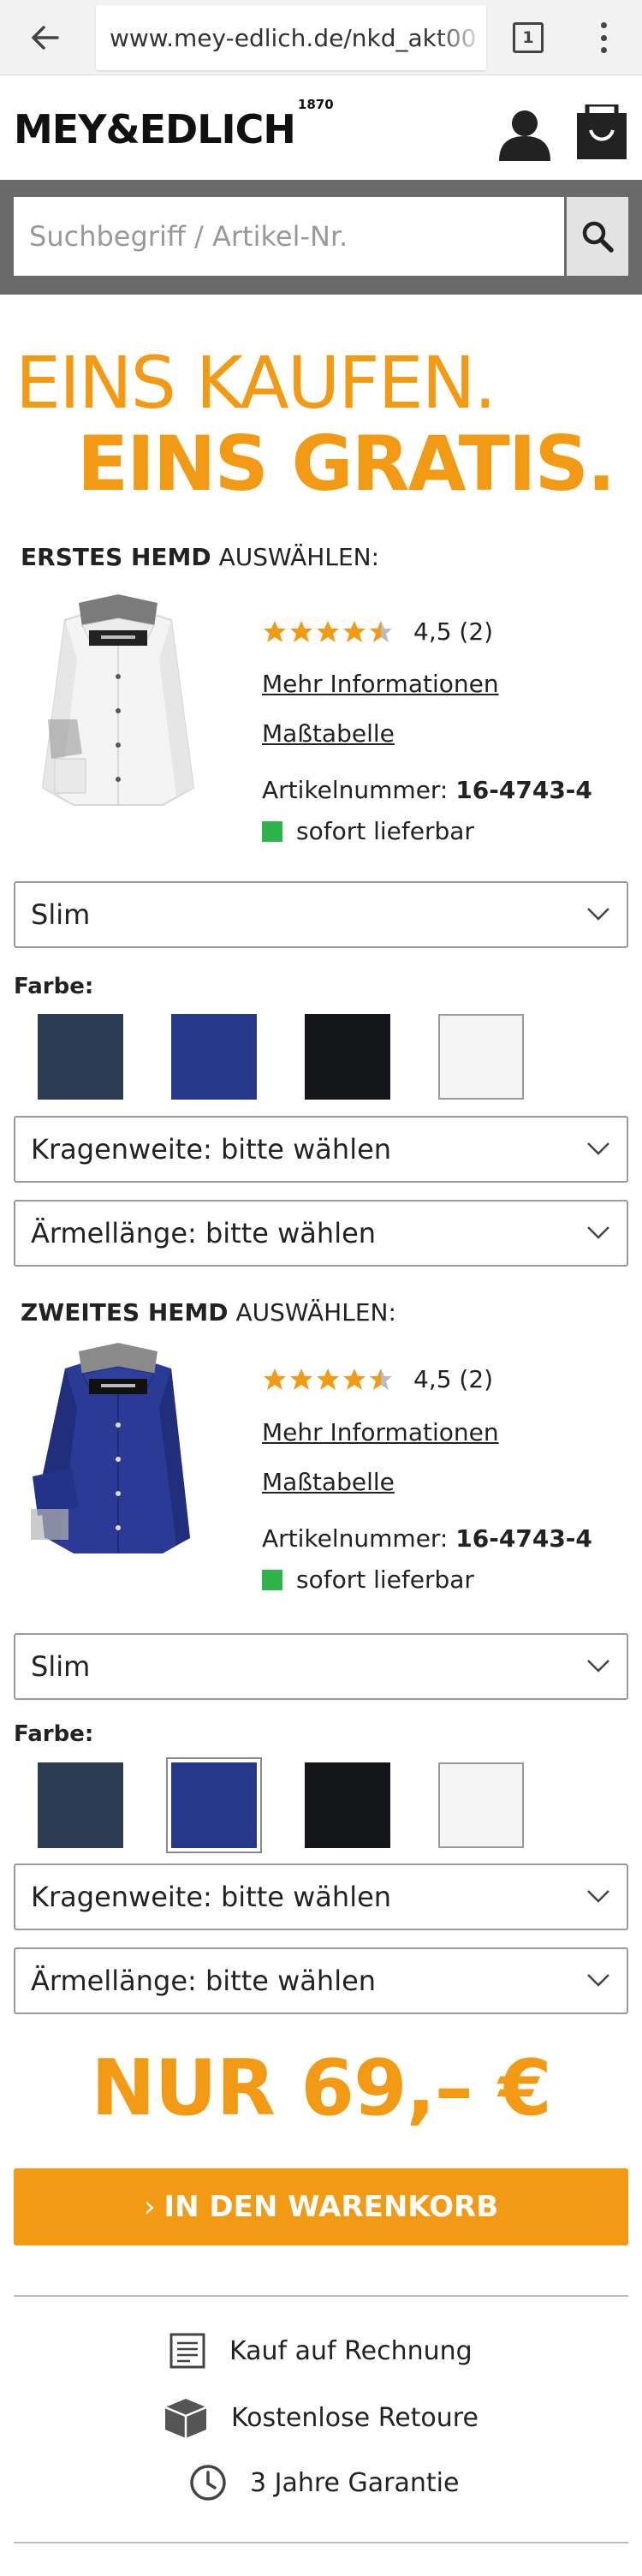  I want to click on add-to-cart-label: IN DEN WARENKORB, so click(331, 2207).